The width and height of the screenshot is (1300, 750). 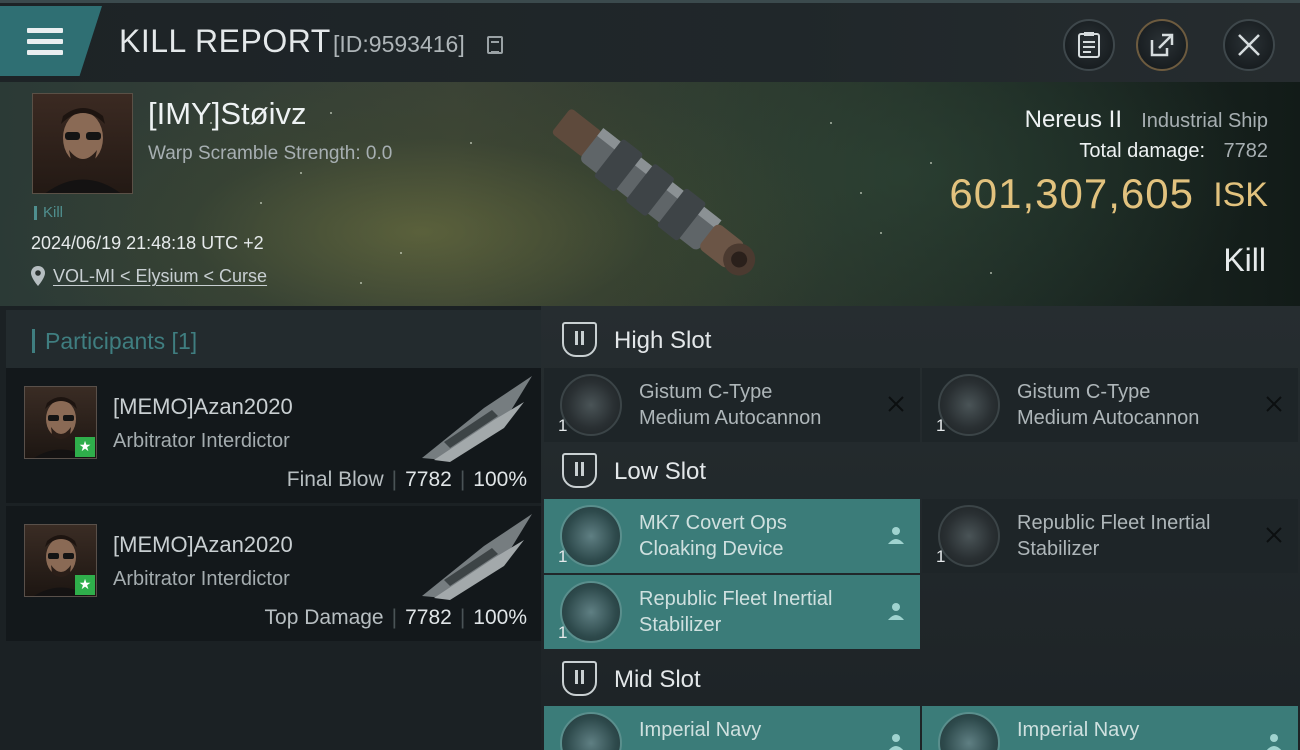 I want to click on participant-role: Top Damage, so click(x=324, y=617).